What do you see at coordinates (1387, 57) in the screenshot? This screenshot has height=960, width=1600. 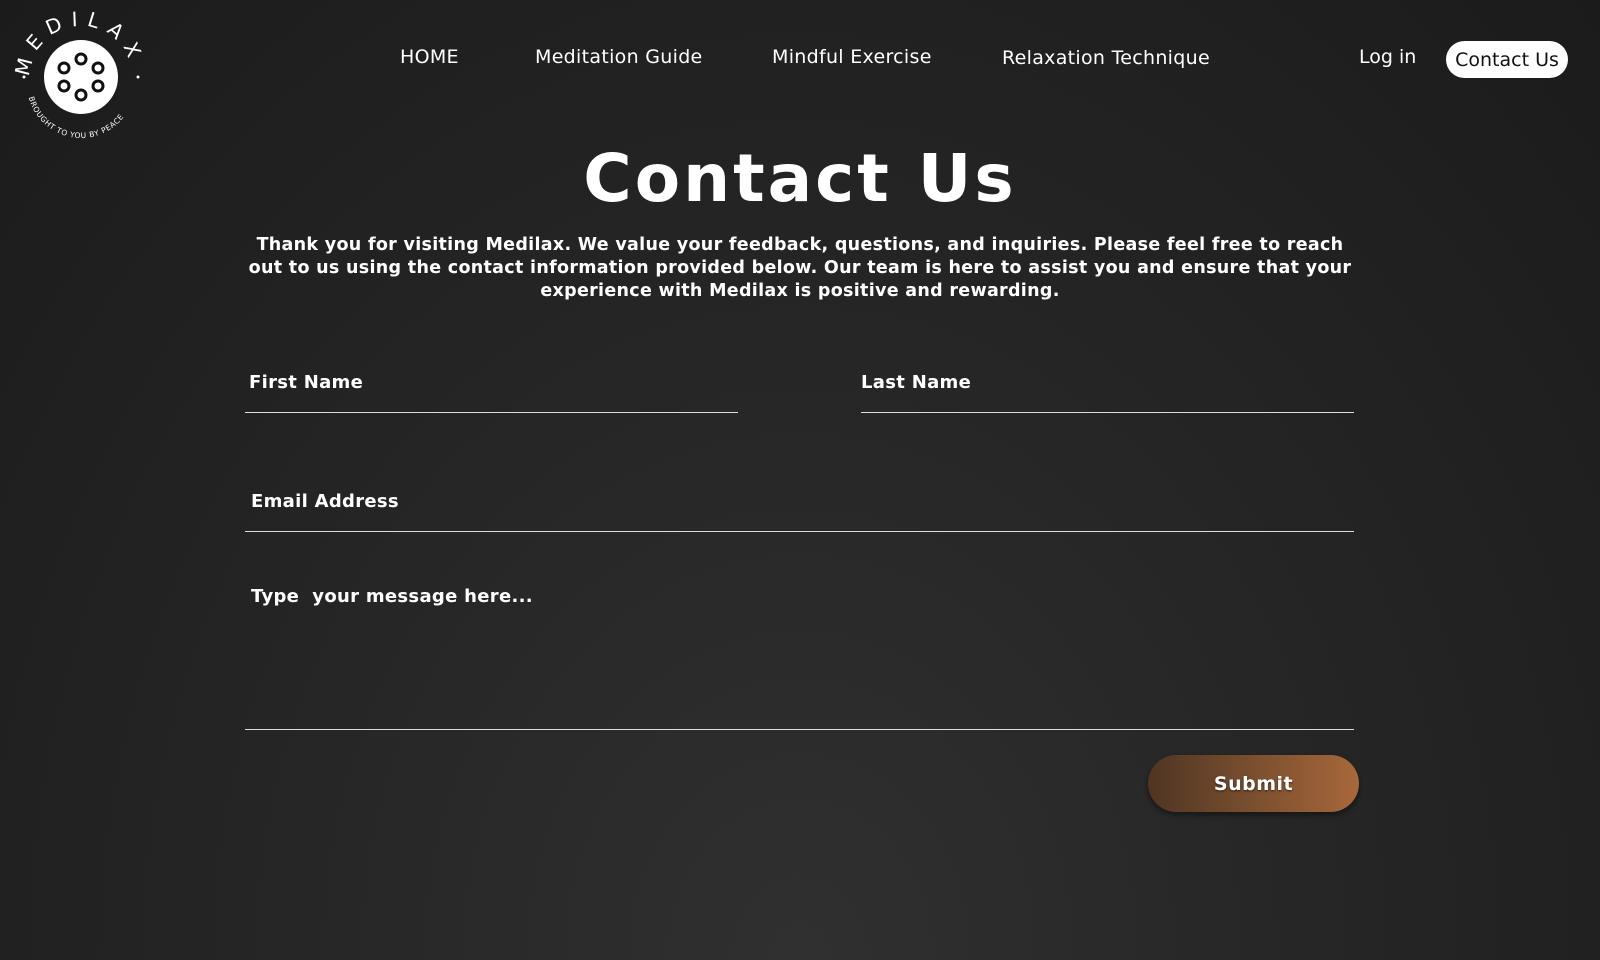 I see `login-link: Log in` at bounding box center [1387, 57].